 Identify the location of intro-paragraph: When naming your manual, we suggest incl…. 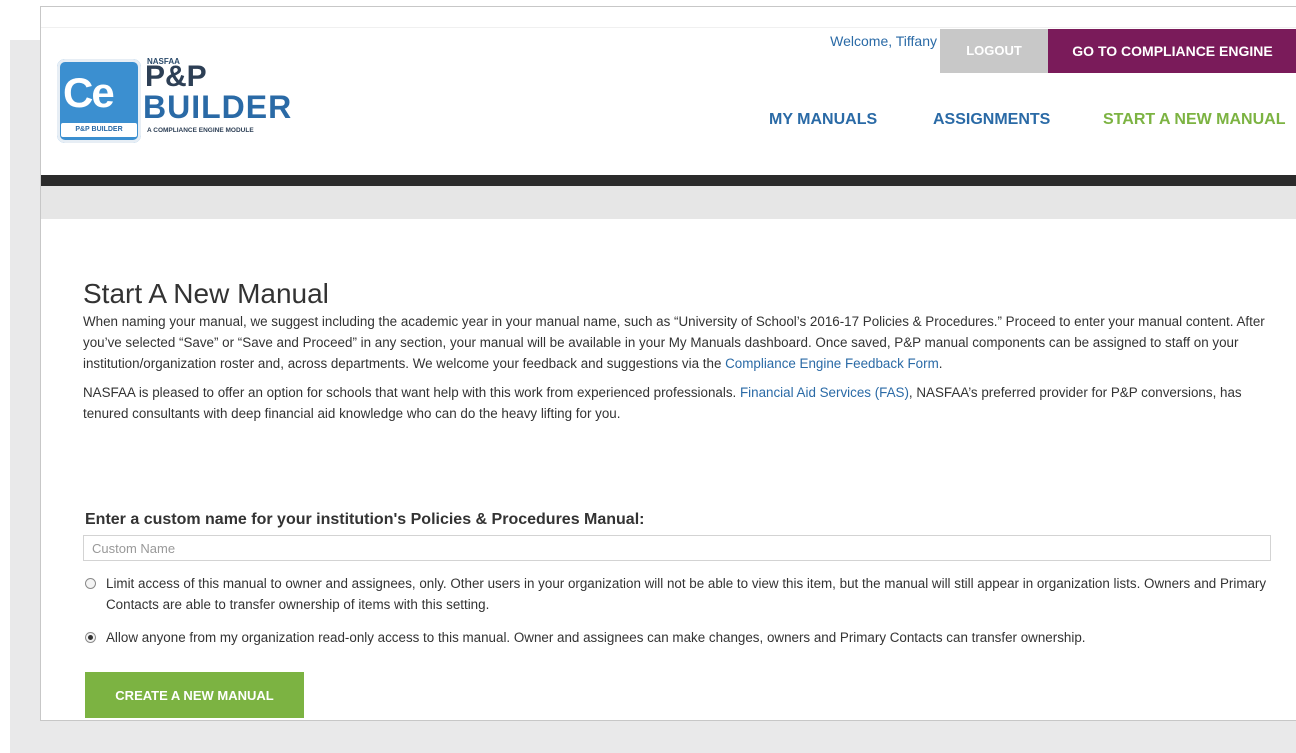
(678, 342).